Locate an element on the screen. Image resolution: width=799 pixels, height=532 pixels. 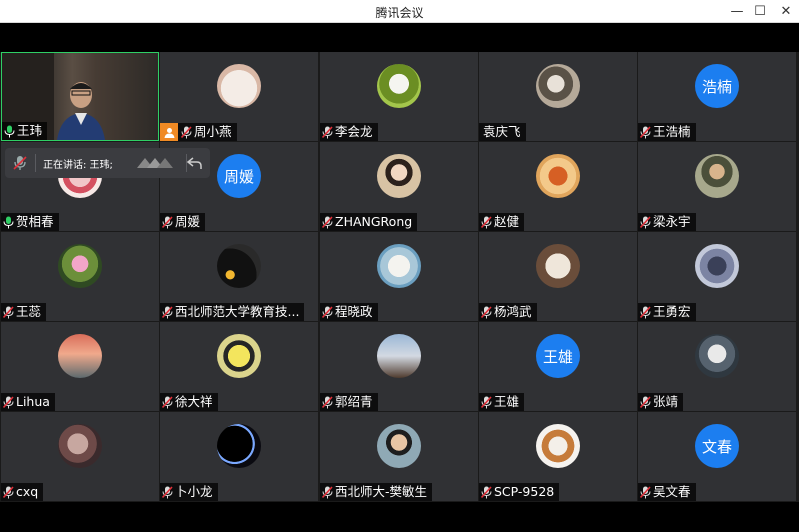
participant-tile: 张靖 is located at coordinates (717, 366).